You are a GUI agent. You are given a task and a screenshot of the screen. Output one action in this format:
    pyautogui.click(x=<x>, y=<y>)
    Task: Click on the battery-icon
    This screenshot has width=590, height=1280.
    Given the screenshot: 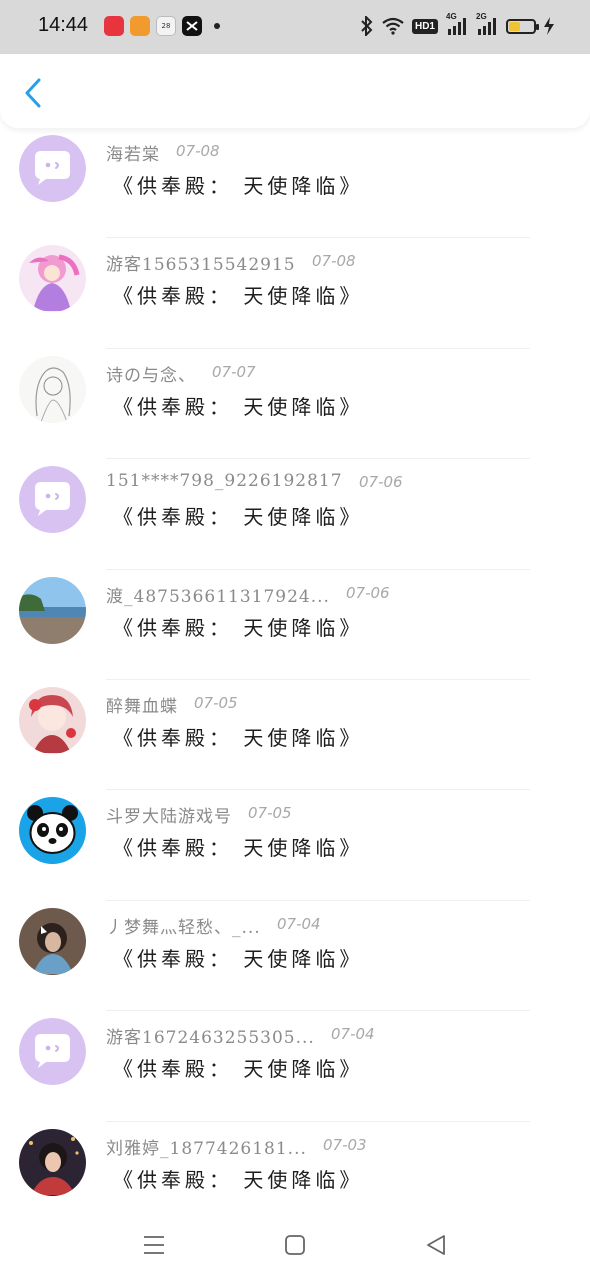 What is the action you would take?
    pyautogui.click(x=522, y=26)
    